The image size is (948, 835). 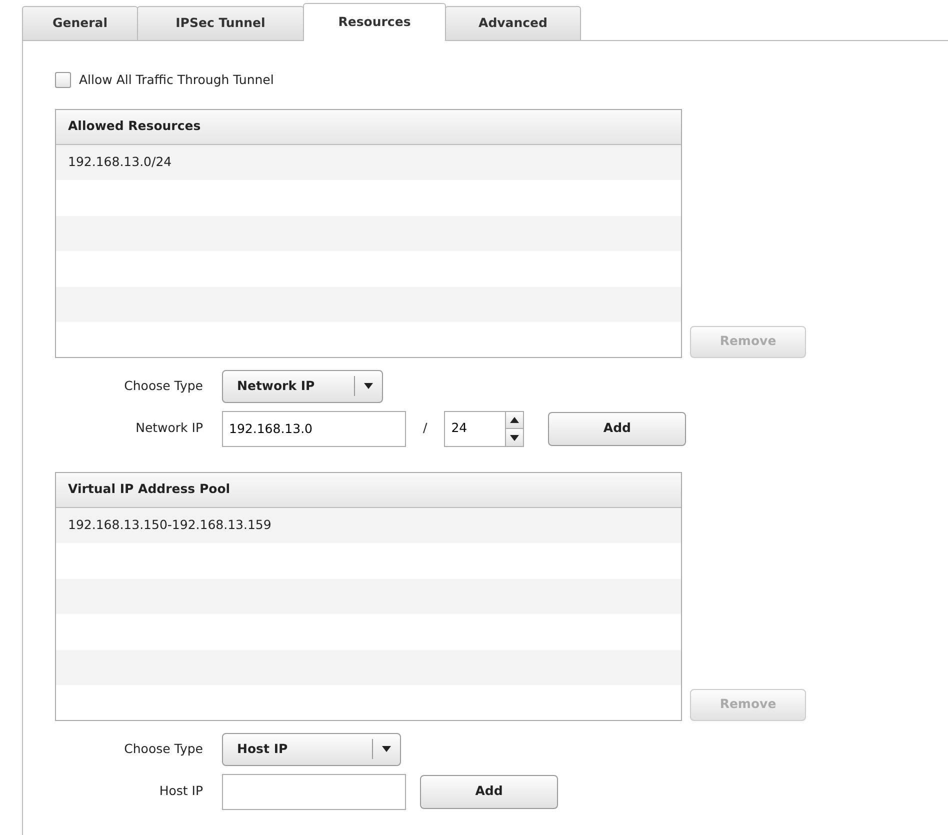 What do you see at coordinates (220, 23) in the screenshot?
I see `tab: IPSec Tunnel` at bounding box center [220, 23].